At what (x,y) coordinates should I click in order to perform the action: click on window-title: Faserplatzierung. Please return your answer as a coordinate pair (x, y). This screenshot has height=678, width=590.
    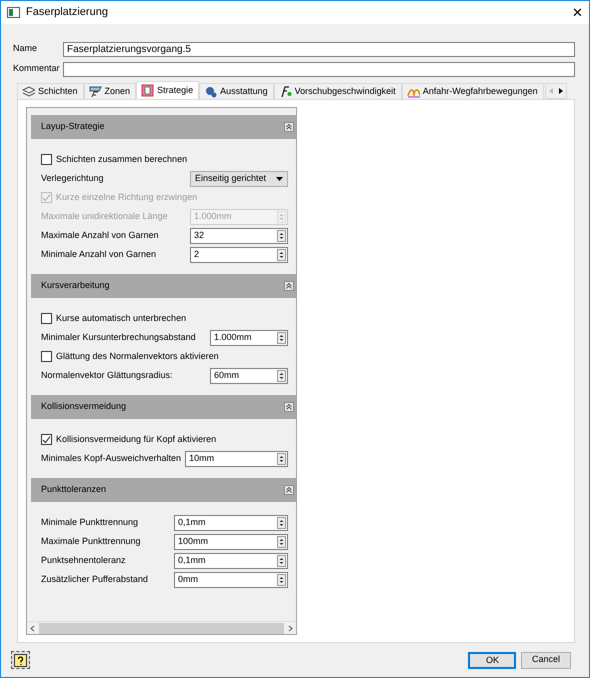
    Looking at the image, I should click on (67, 12).